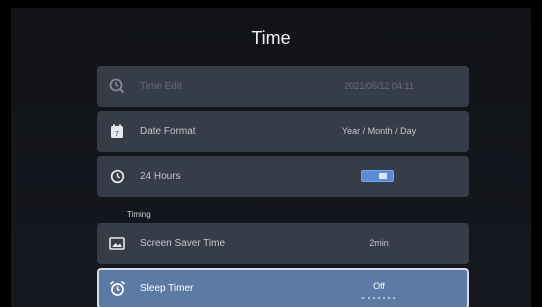  I want to click on section-heading-timing: Timing, so click(139, 214).